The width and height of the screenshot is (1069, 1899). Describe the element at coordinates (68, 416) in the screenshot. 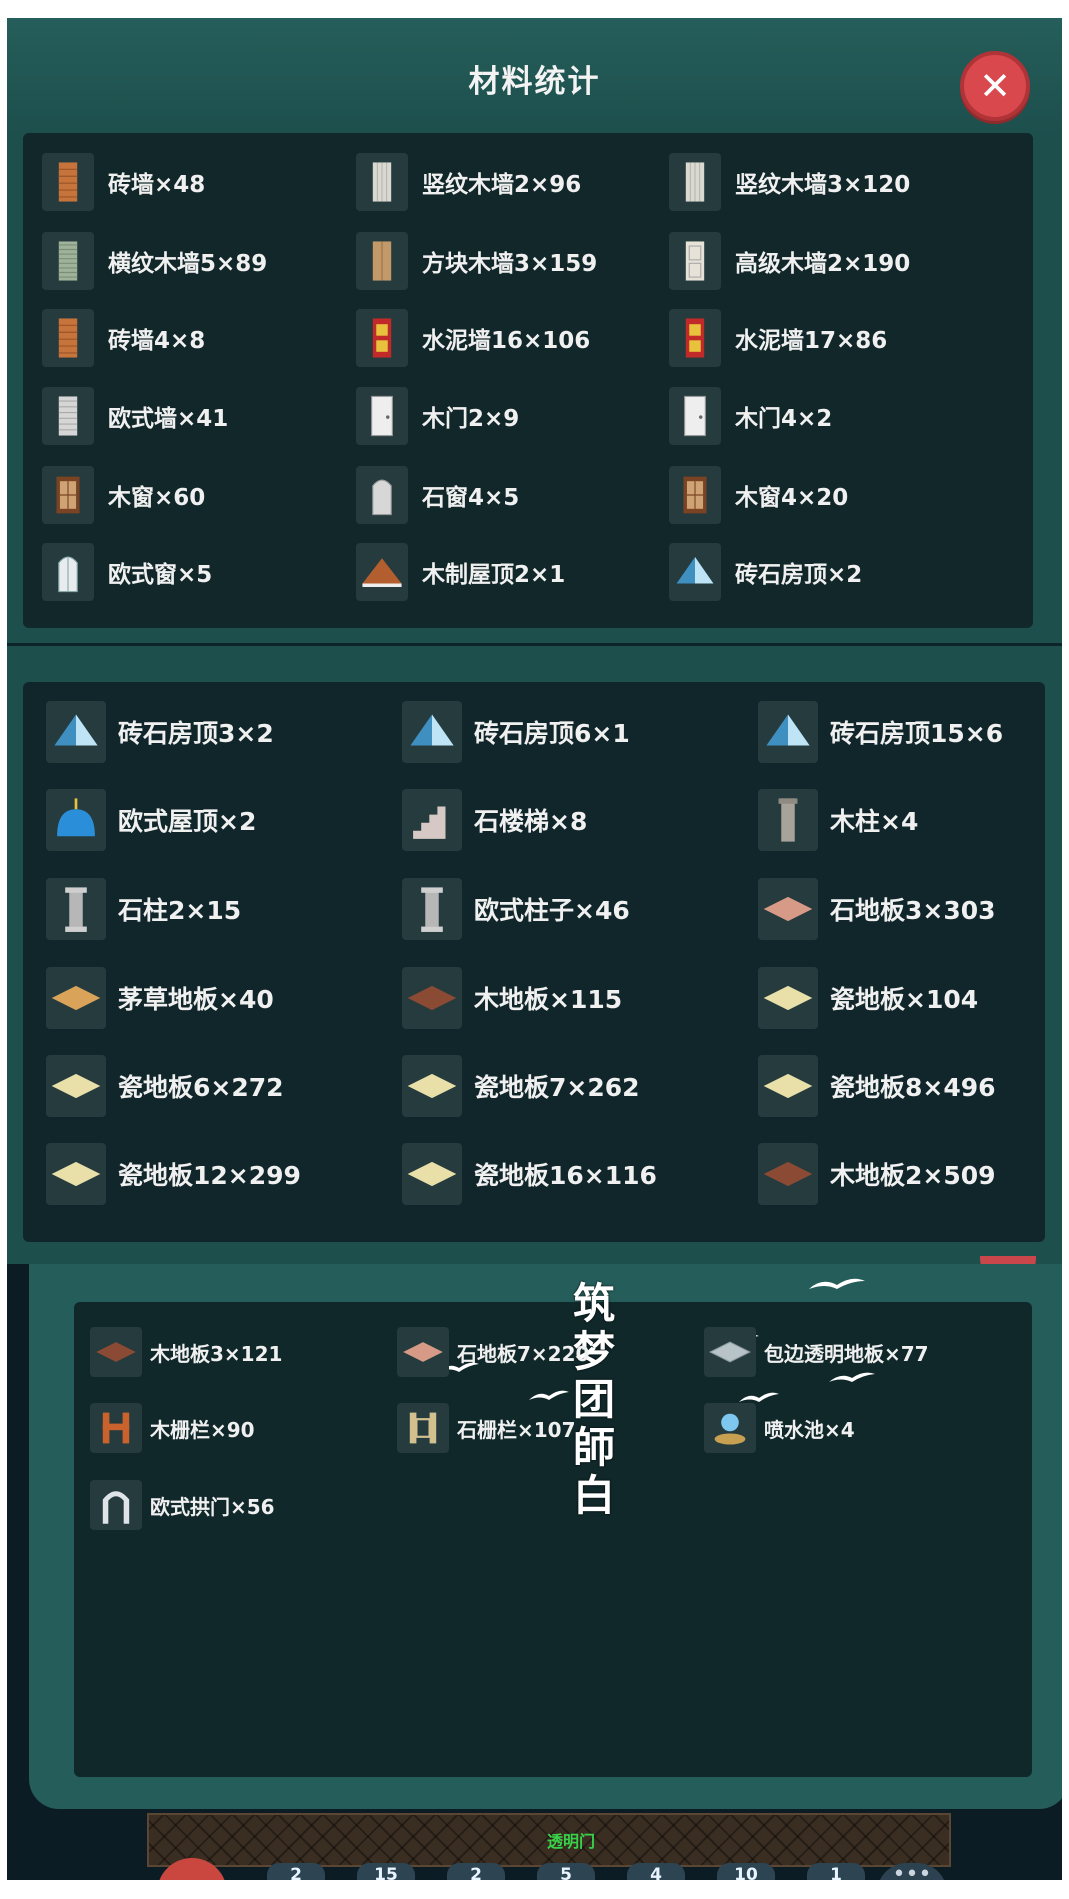

I see `european-wall-icon` at that location.